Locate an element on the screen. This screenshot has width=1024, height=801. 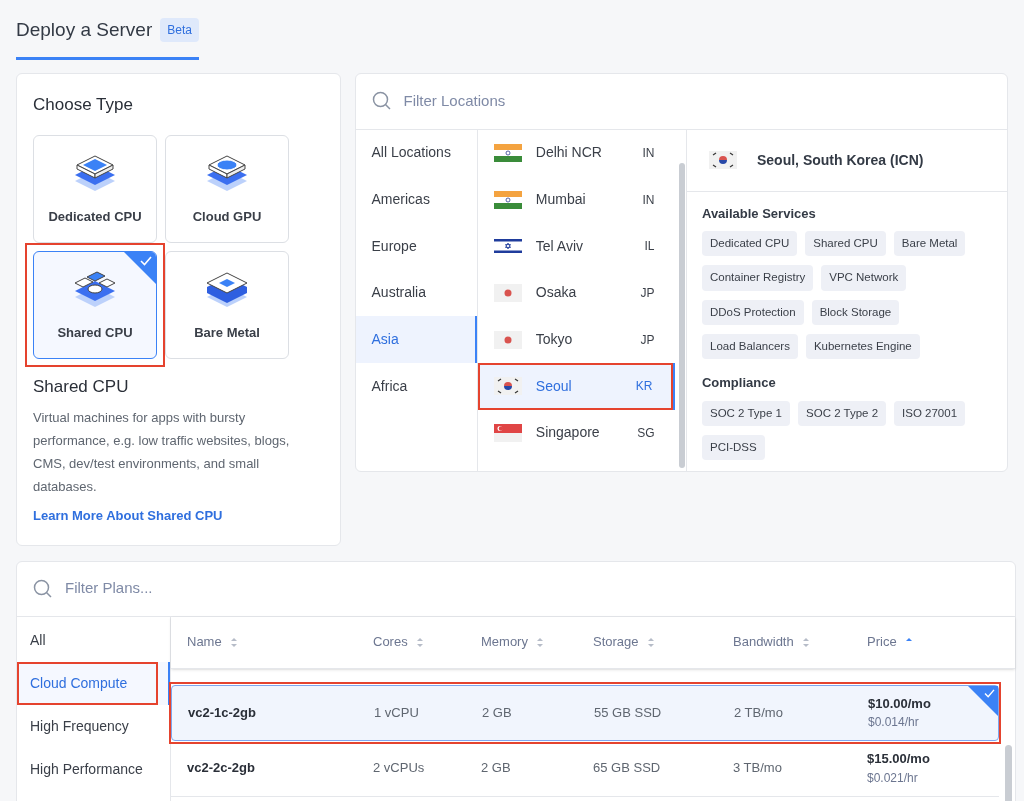
region-tab: Americas is located at coordinates (416, 199).